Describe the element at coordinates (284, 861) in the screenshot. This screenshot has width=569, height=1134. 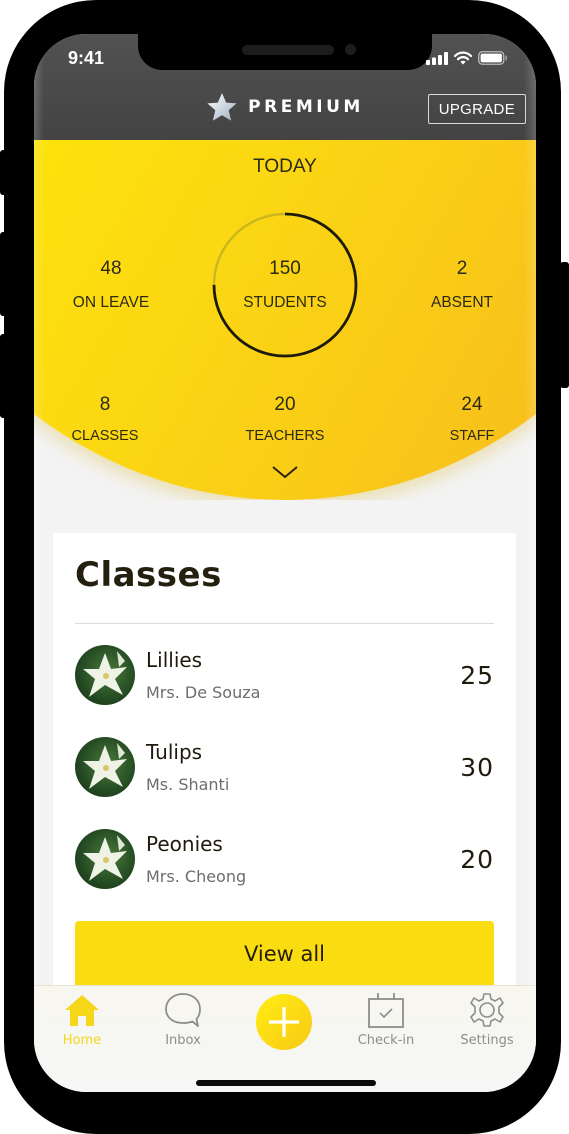
I see `class-row: Peonies Mrs. Cheong 20` at that location.